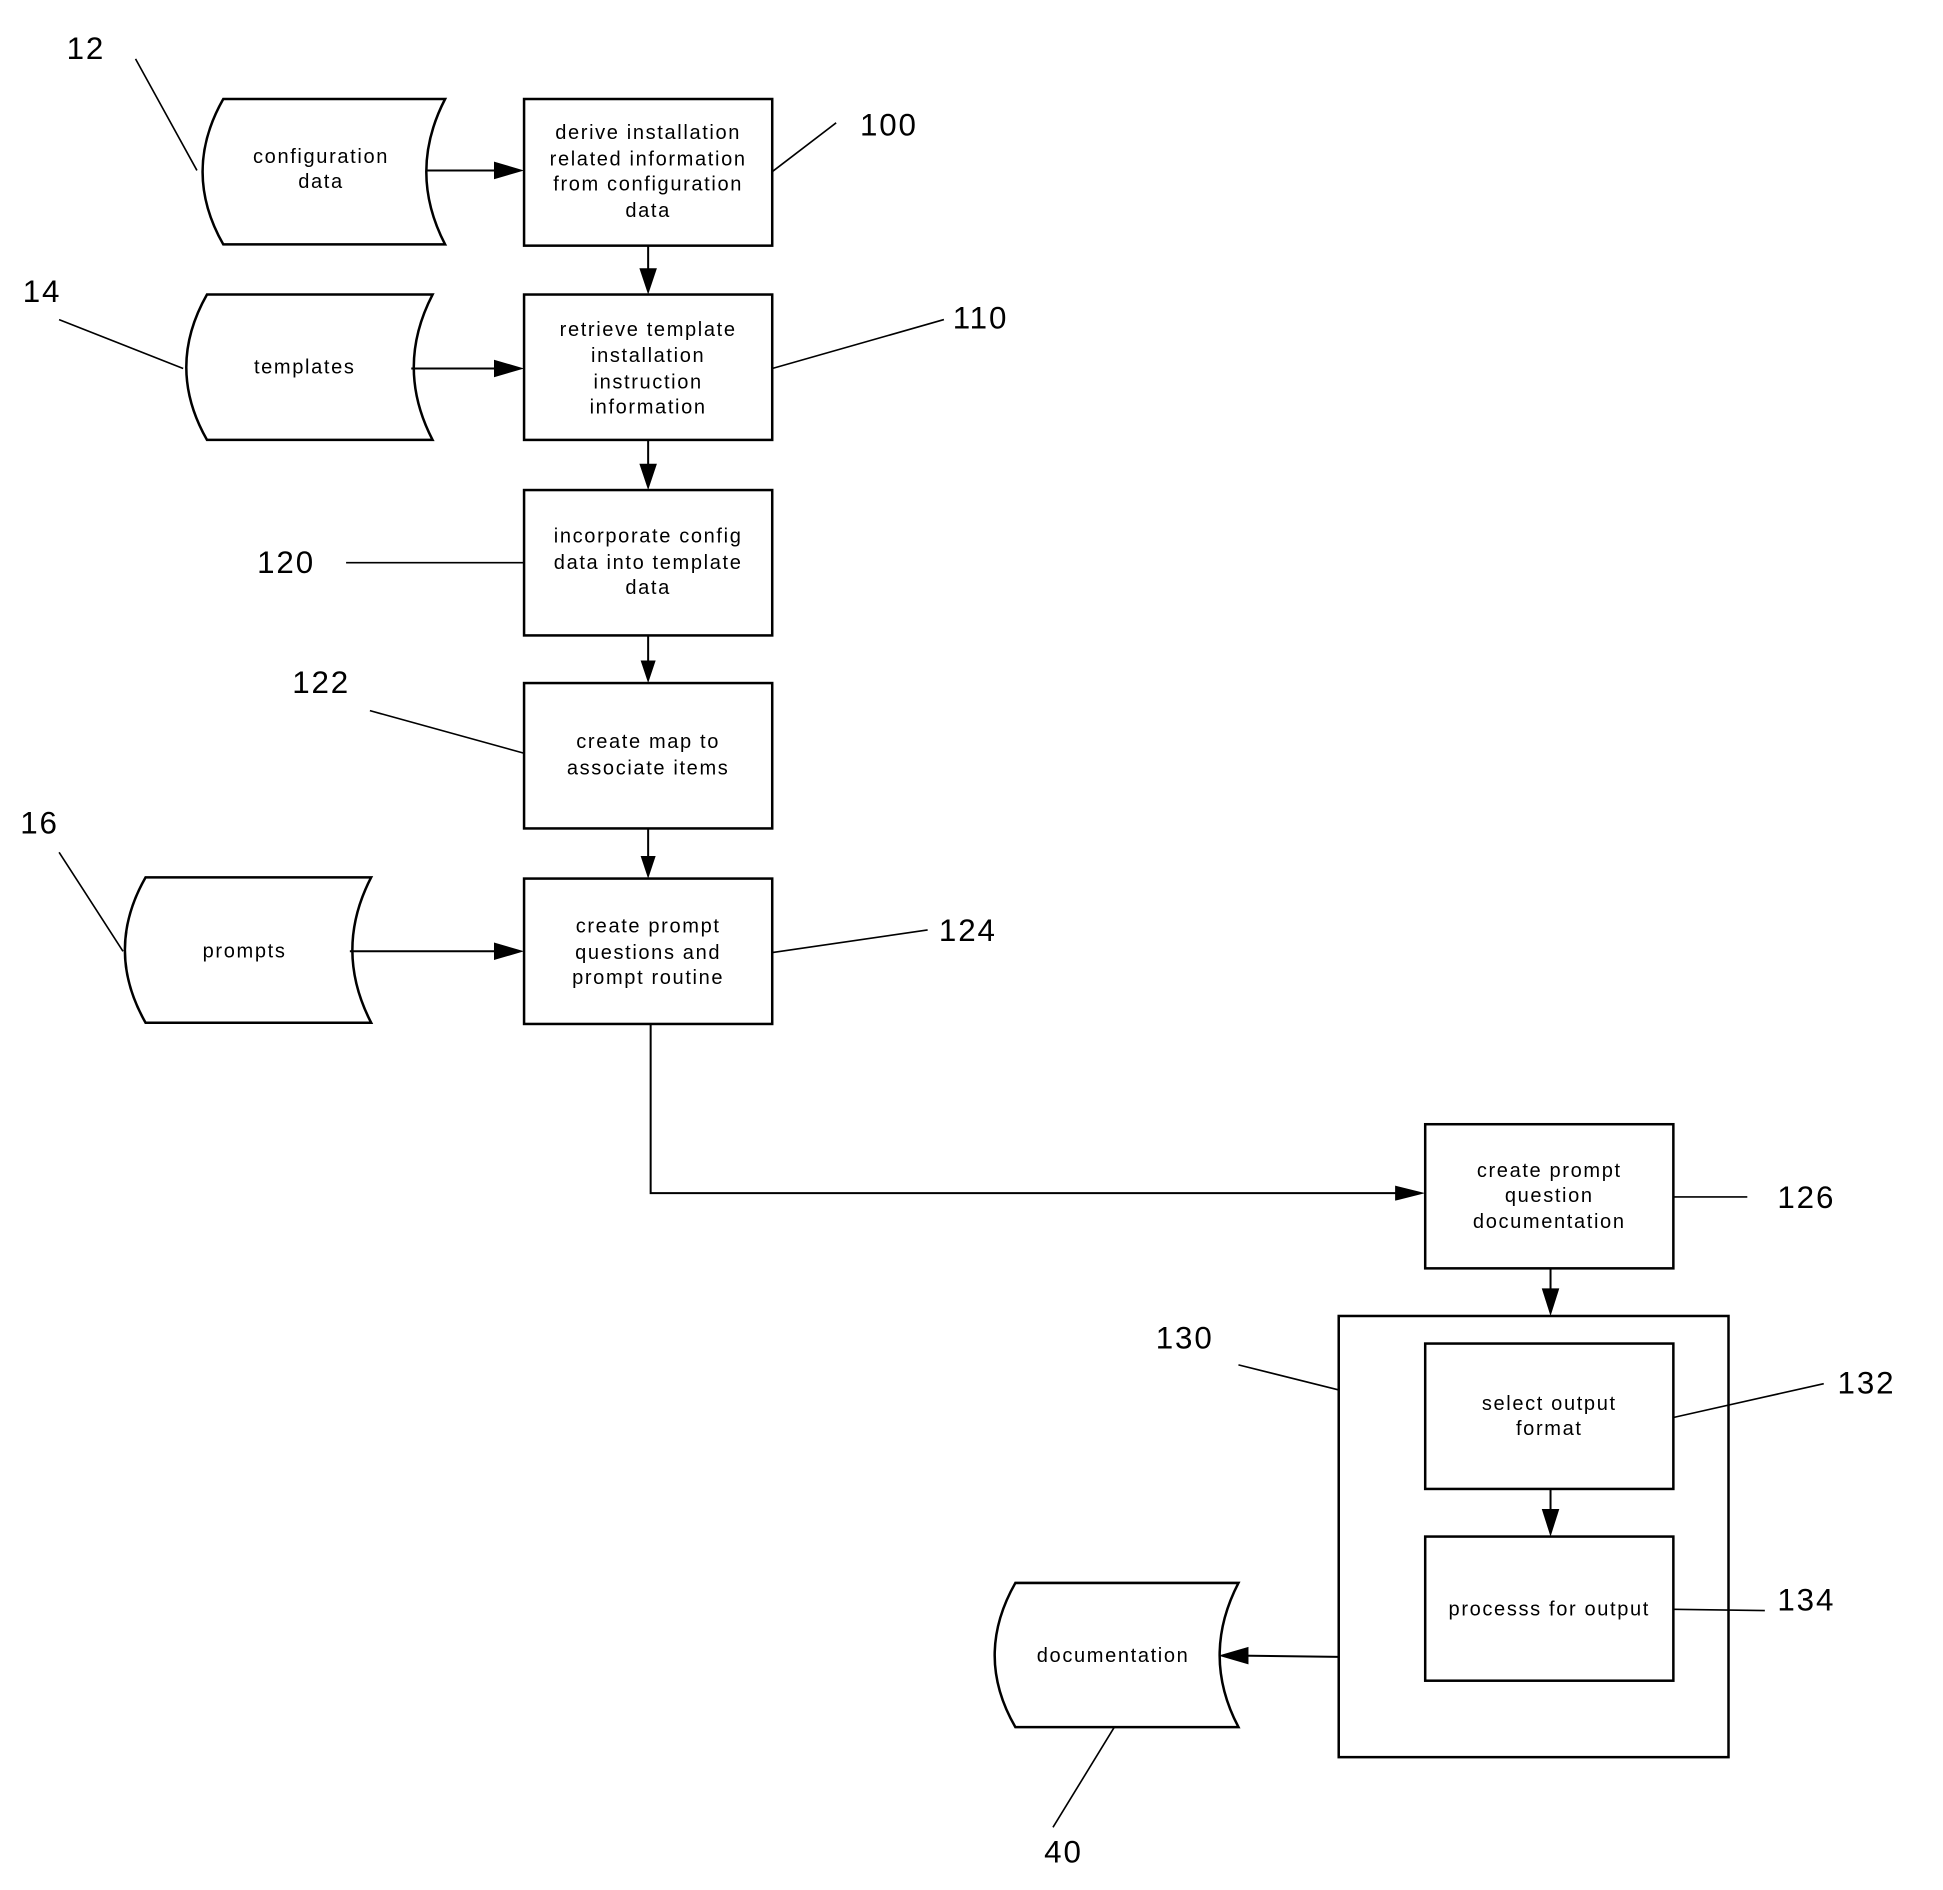 The width and height of the screenshot is (1943, 1890). I want to click on svg-text: incorporate config, so click(648, 537).